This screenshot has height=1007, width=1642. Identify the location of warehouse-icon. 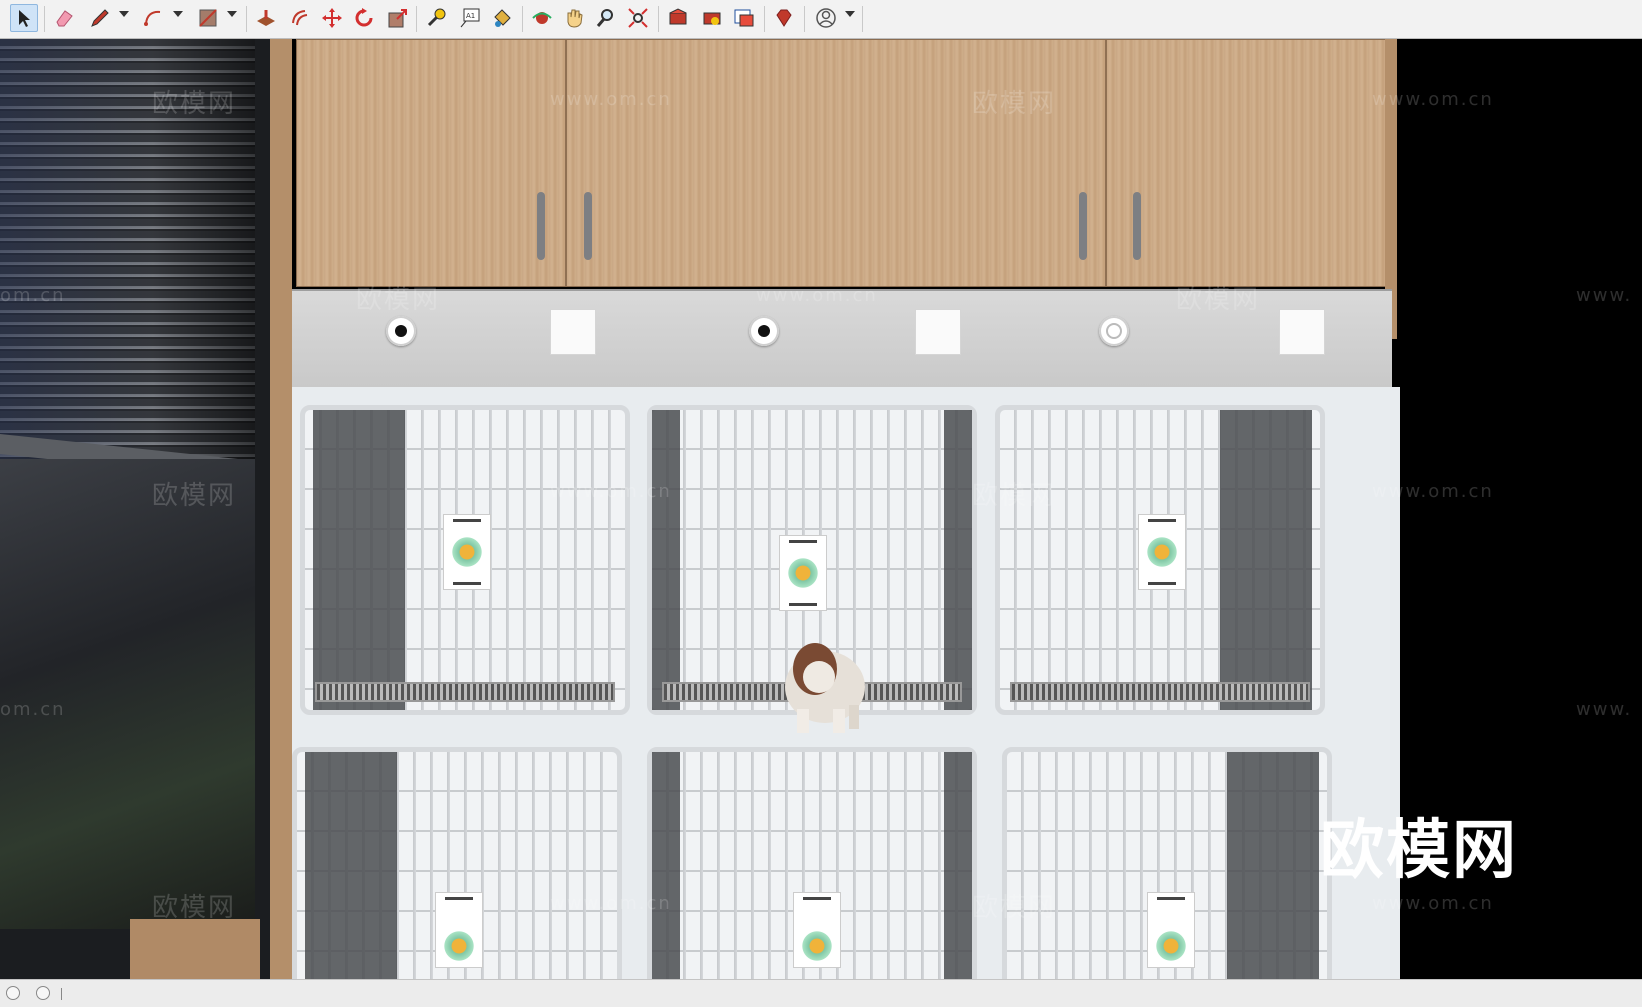
(678, 16).